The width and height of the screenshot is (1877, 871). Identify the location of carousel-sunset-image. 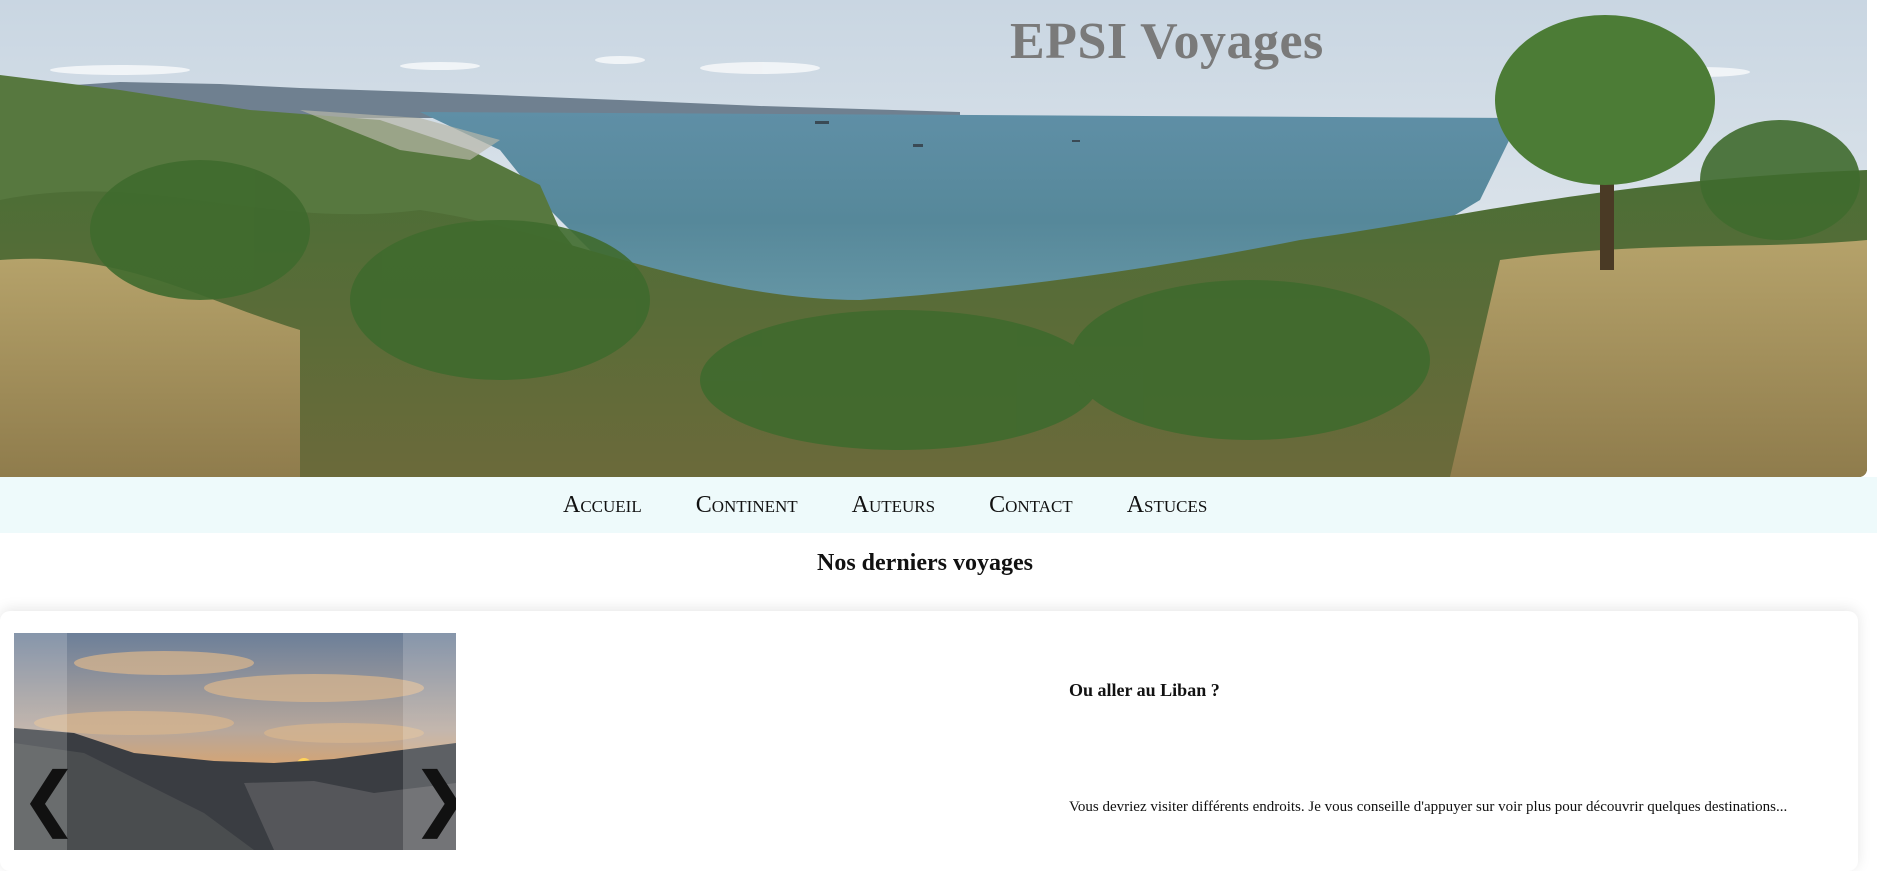
(235, 741).